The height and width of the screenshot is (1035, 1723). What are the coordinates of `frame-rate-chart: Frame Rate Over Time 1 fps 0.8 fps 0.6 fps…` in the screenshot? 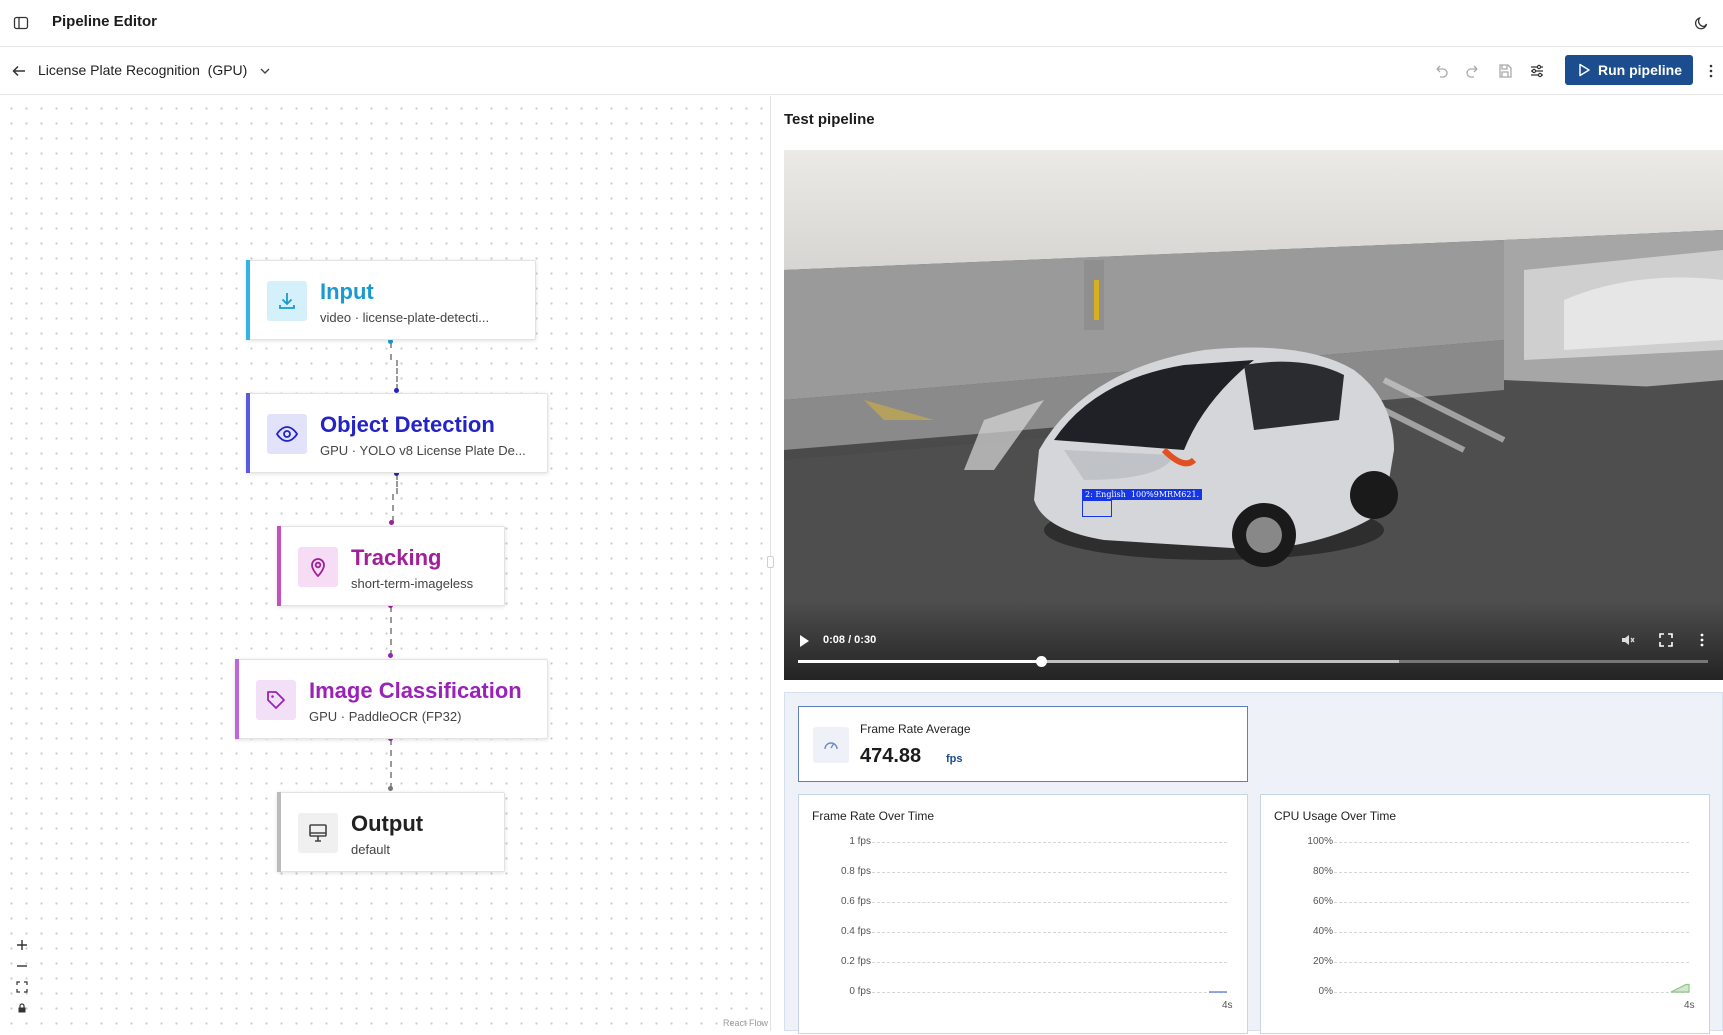 It's located at (1023, 914).